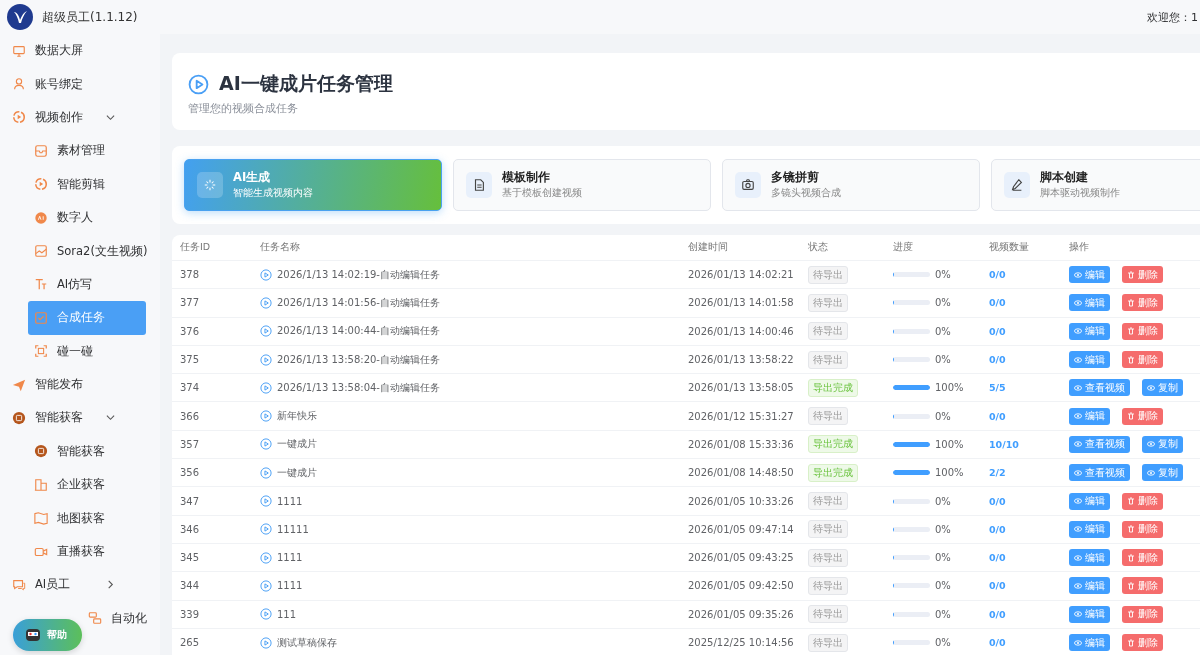 The width and height of the screenshot is (1200, 655). I want to click on sidebar-item: Sora2(文生视频), so click(87, 251).